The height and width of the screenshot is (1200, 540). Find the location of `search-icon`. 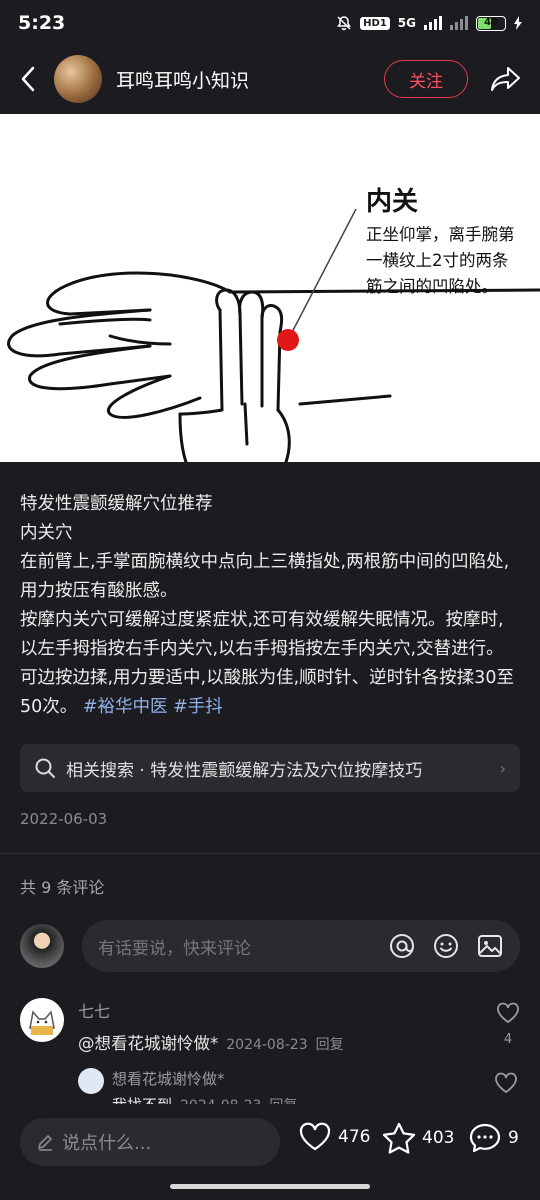

search-icon is located at coordinates (45, 768).